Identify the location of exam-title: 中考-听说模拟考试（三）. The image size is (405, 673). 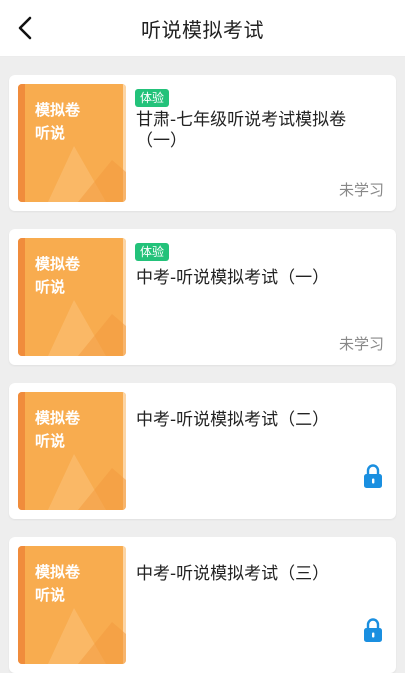
(233, 574).